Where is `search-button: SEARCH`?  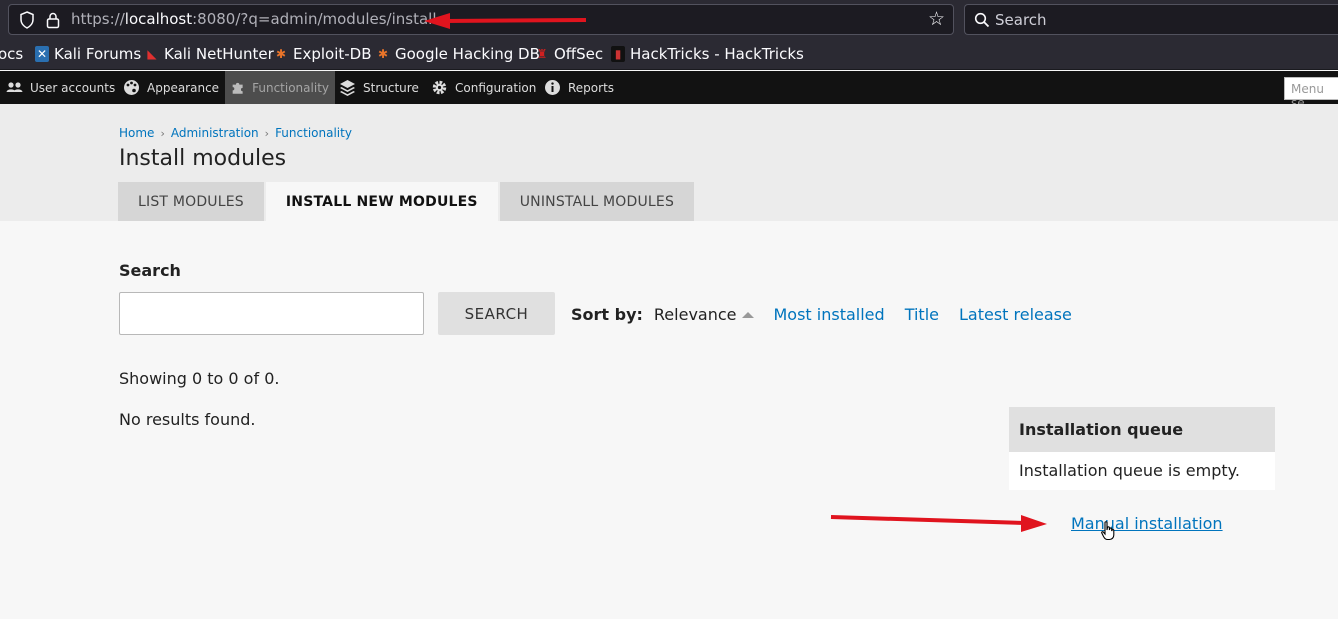 search-button: SEARCH is located at coordinates (496, 313).